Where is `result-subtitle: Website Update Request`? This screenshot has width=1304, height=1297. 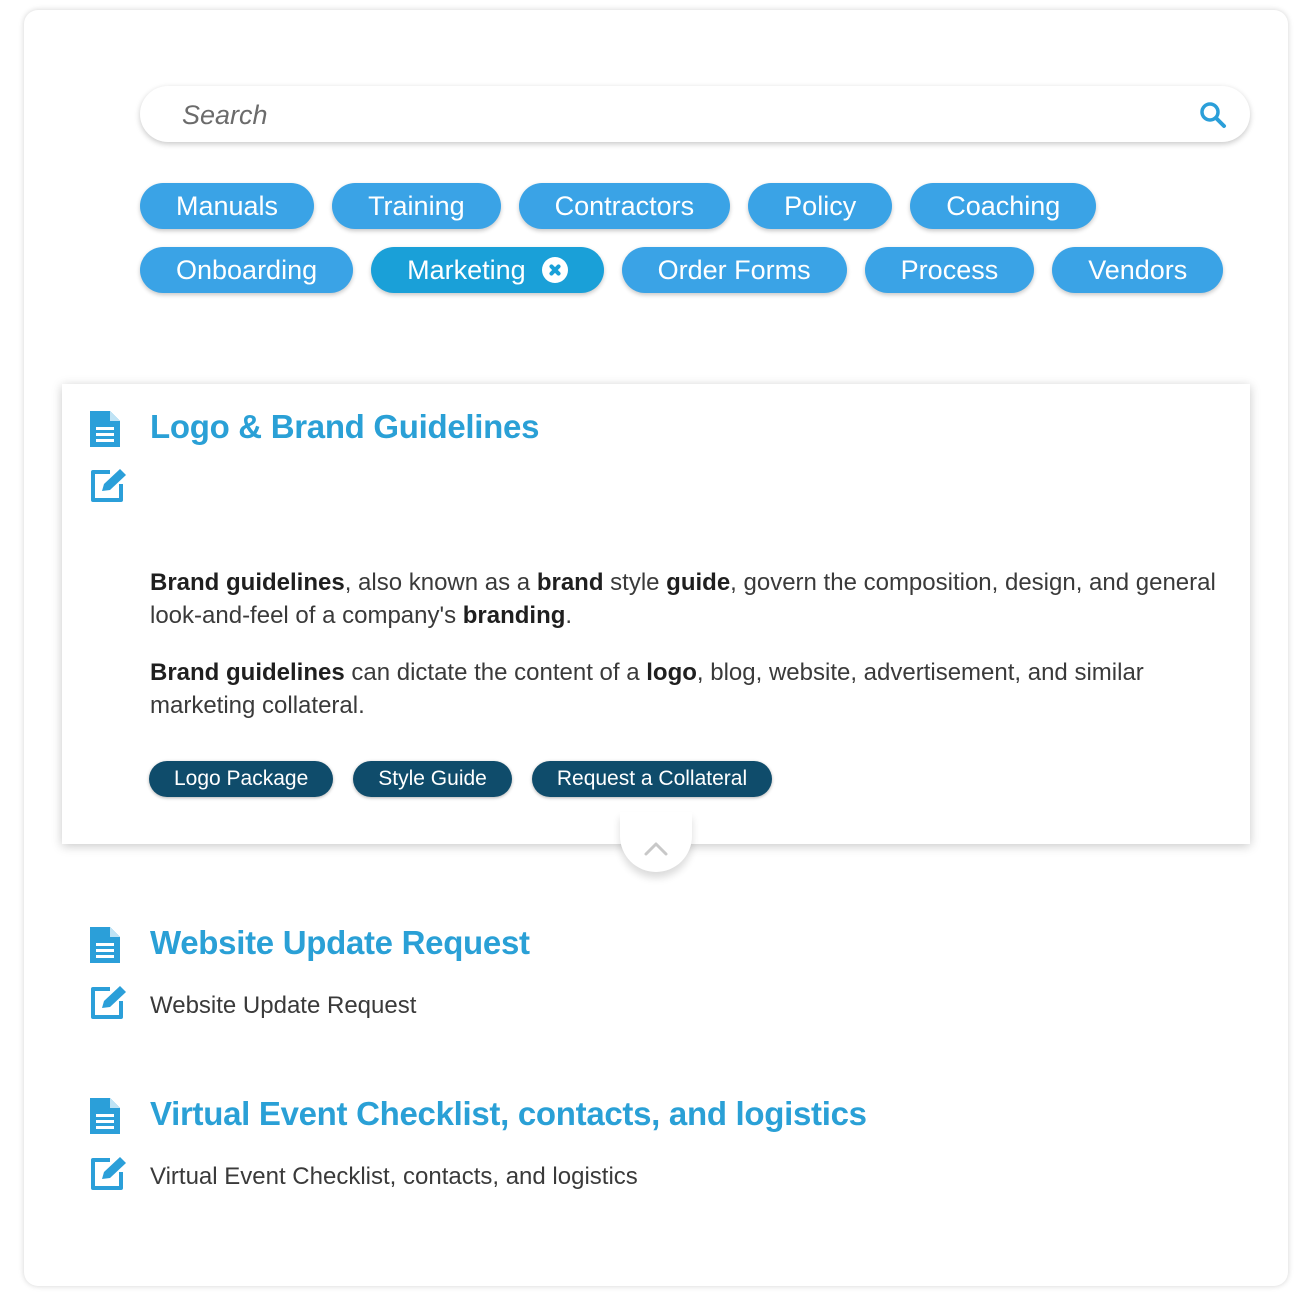
result-subtitle: Website Update Request is located at coordinates (283, 1005).